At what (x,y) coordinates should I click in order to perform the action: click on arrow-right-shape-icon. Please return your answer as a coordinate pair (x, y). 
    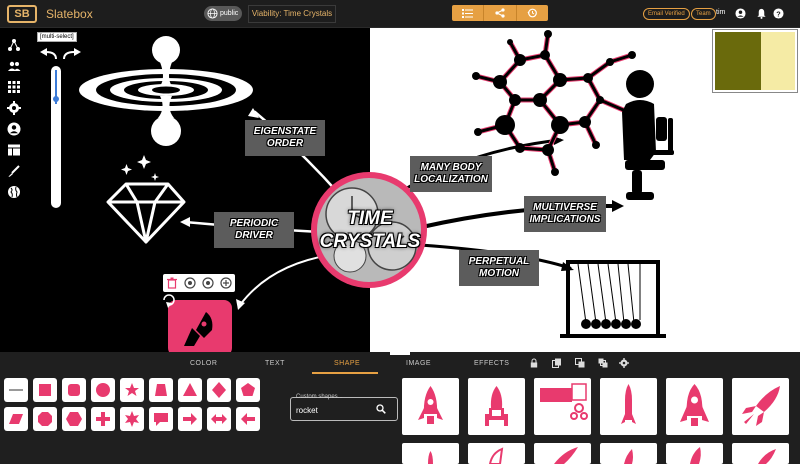
    Looking at the image, I should click on (190, 419).